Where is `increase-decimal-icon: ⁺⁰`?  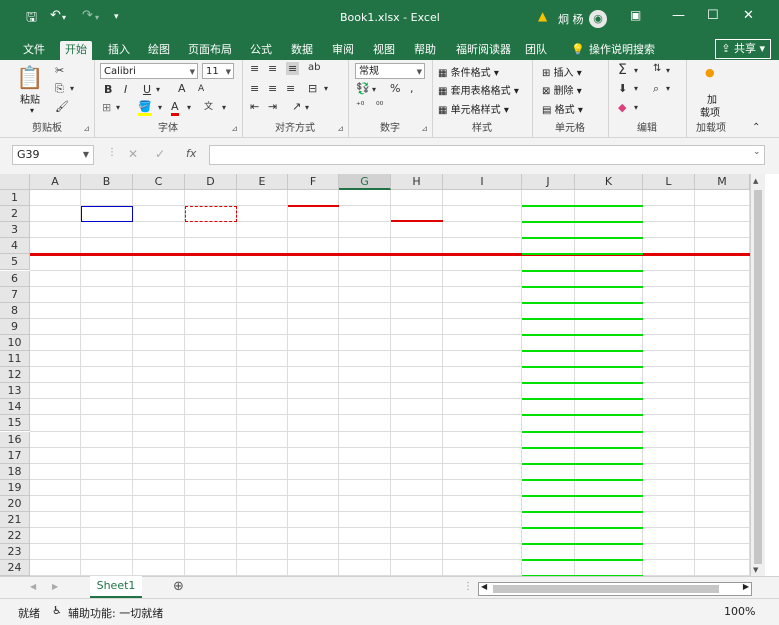
increase-decimal-icon: ⁺⁰ is located at coordinates (360, 106).